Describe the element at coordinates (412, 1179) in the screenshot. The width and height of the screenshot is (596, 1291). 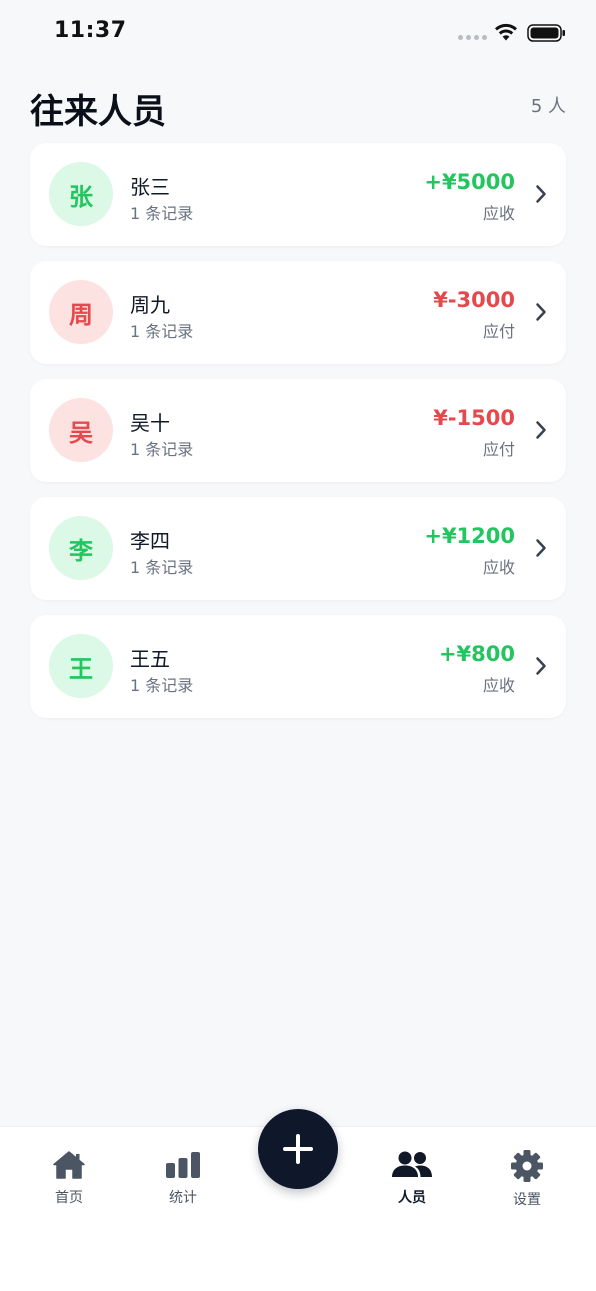
I see `nav-people: 人员` at that location.